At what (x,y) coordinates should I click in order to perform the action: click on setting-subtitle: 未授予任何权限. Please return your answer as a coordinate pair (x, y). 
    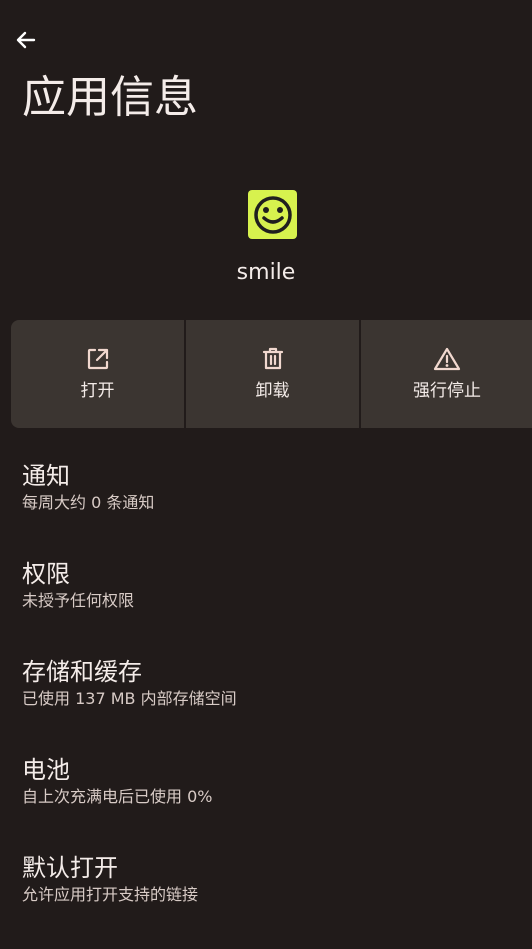
    Looking at the image, I should click on (78, 600).